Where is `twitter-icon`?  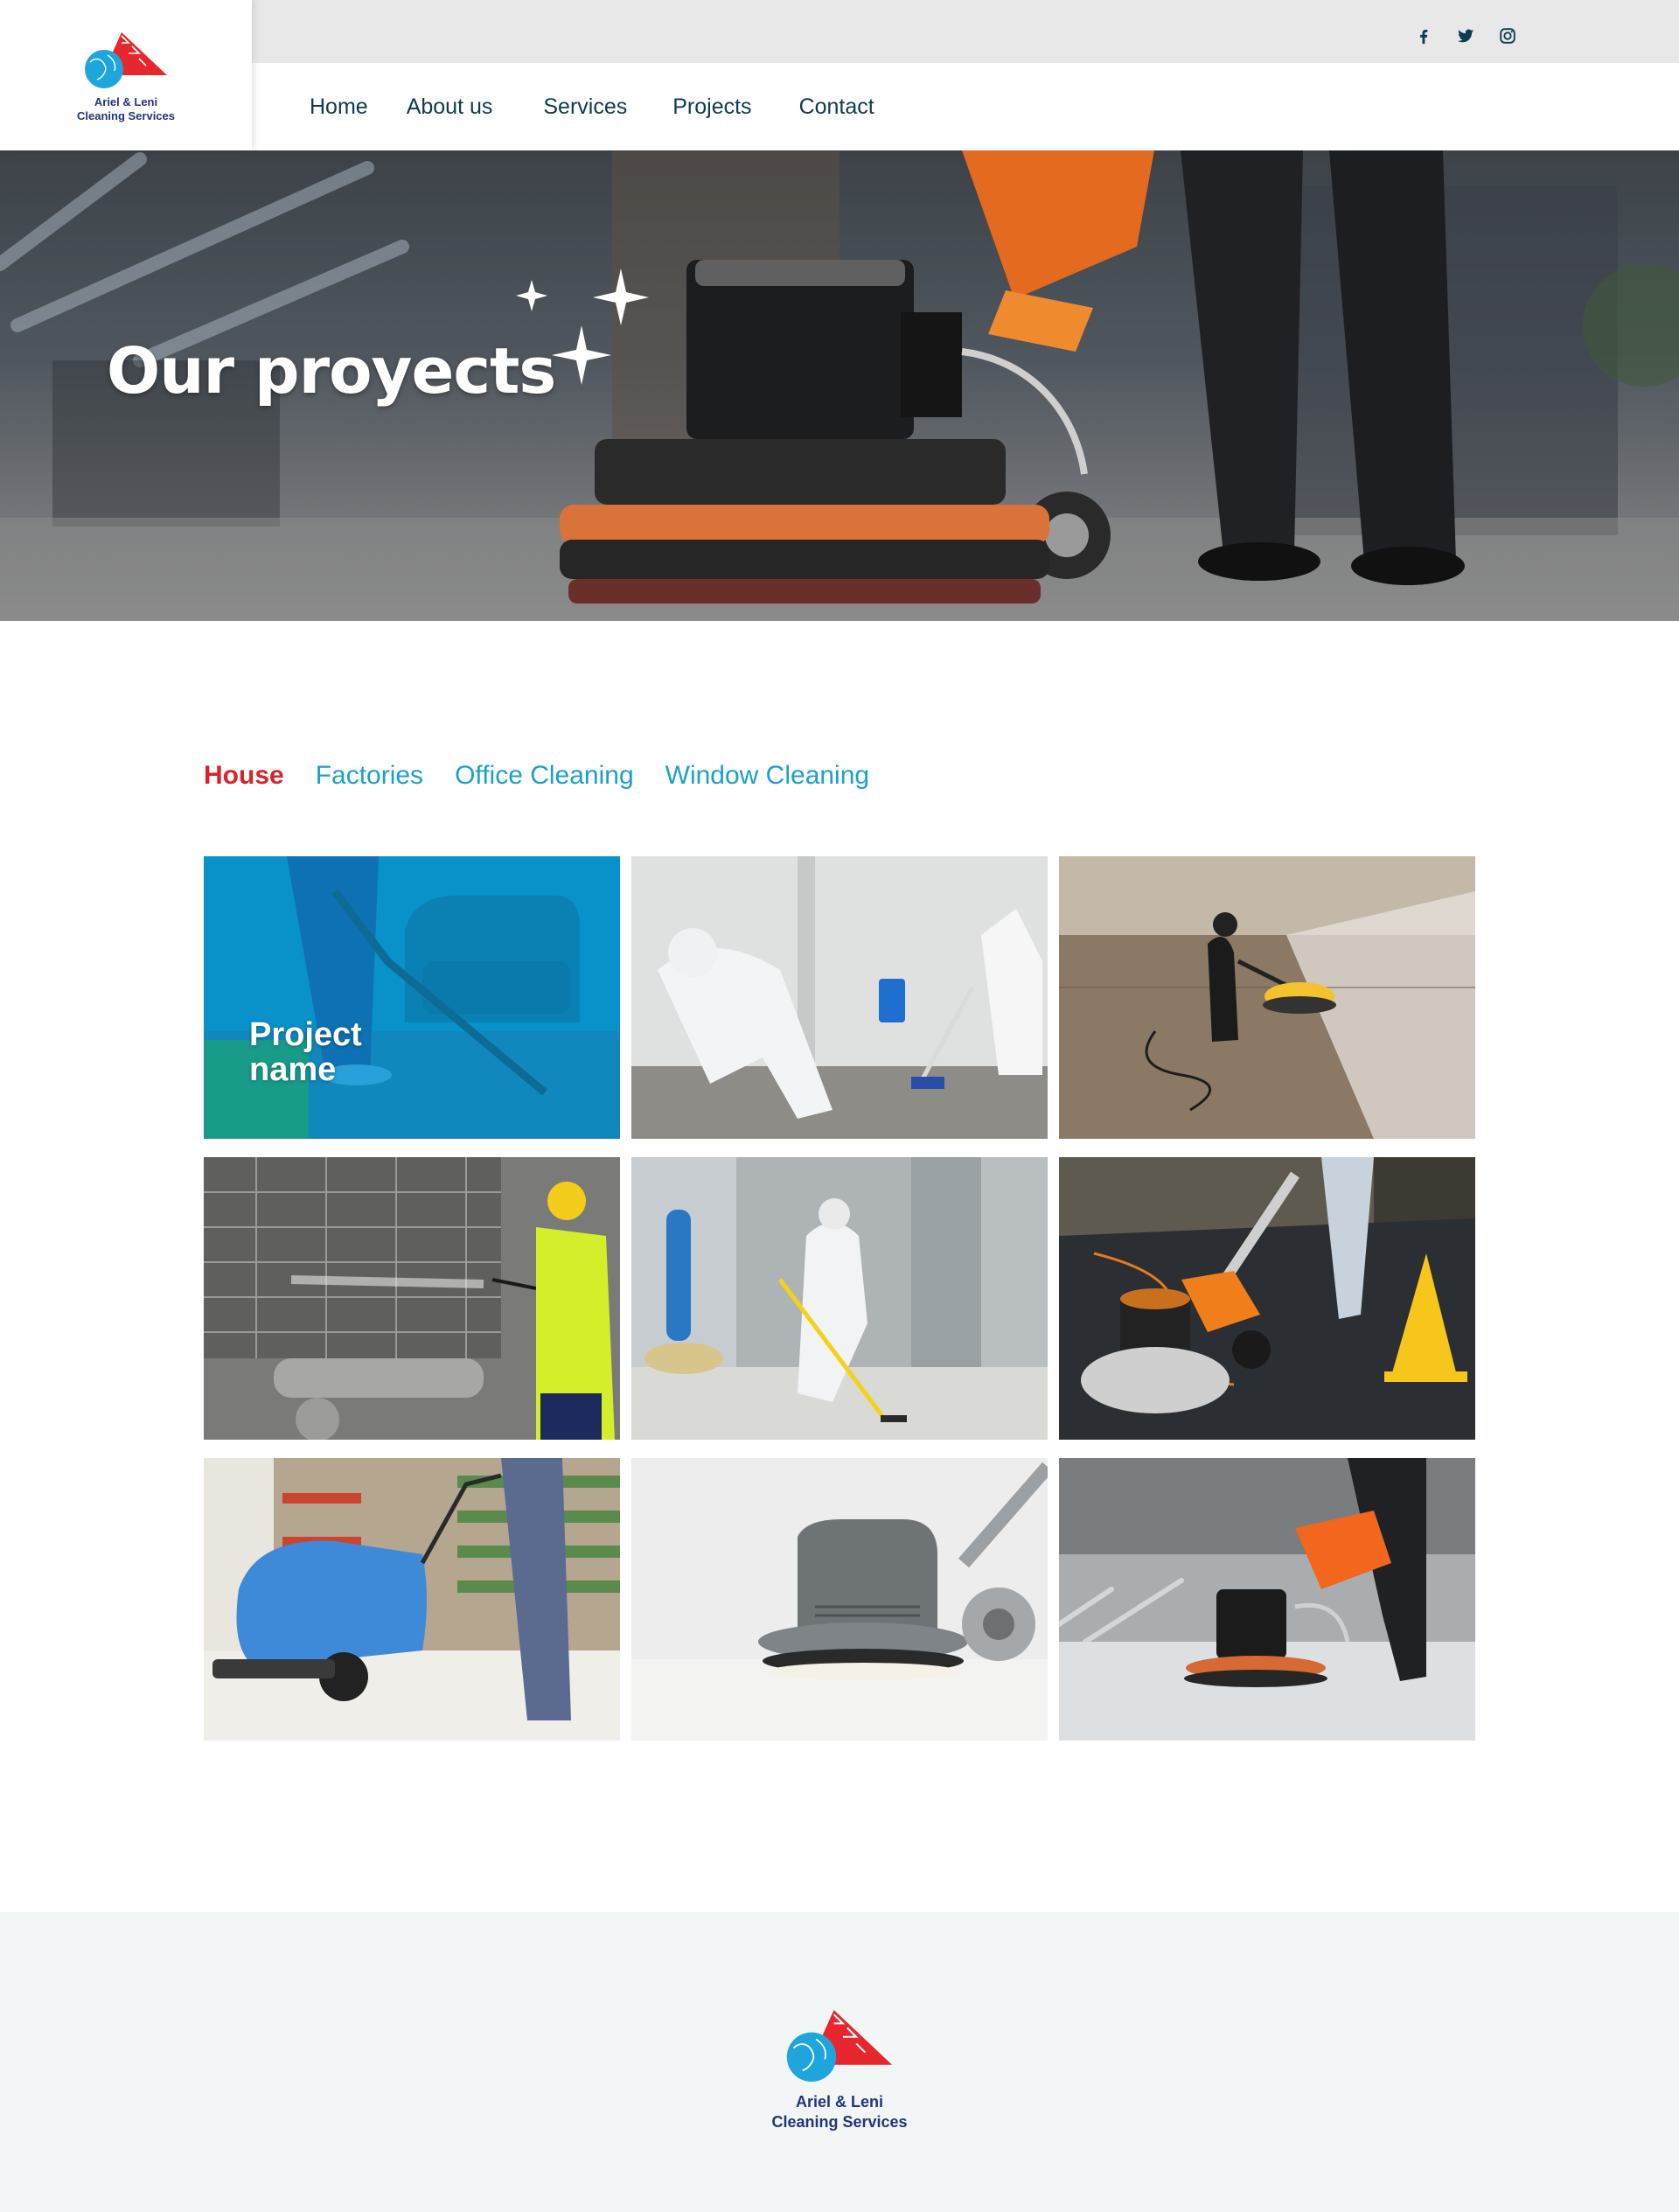
twitter-icon is located at coordinates (1466, 35).